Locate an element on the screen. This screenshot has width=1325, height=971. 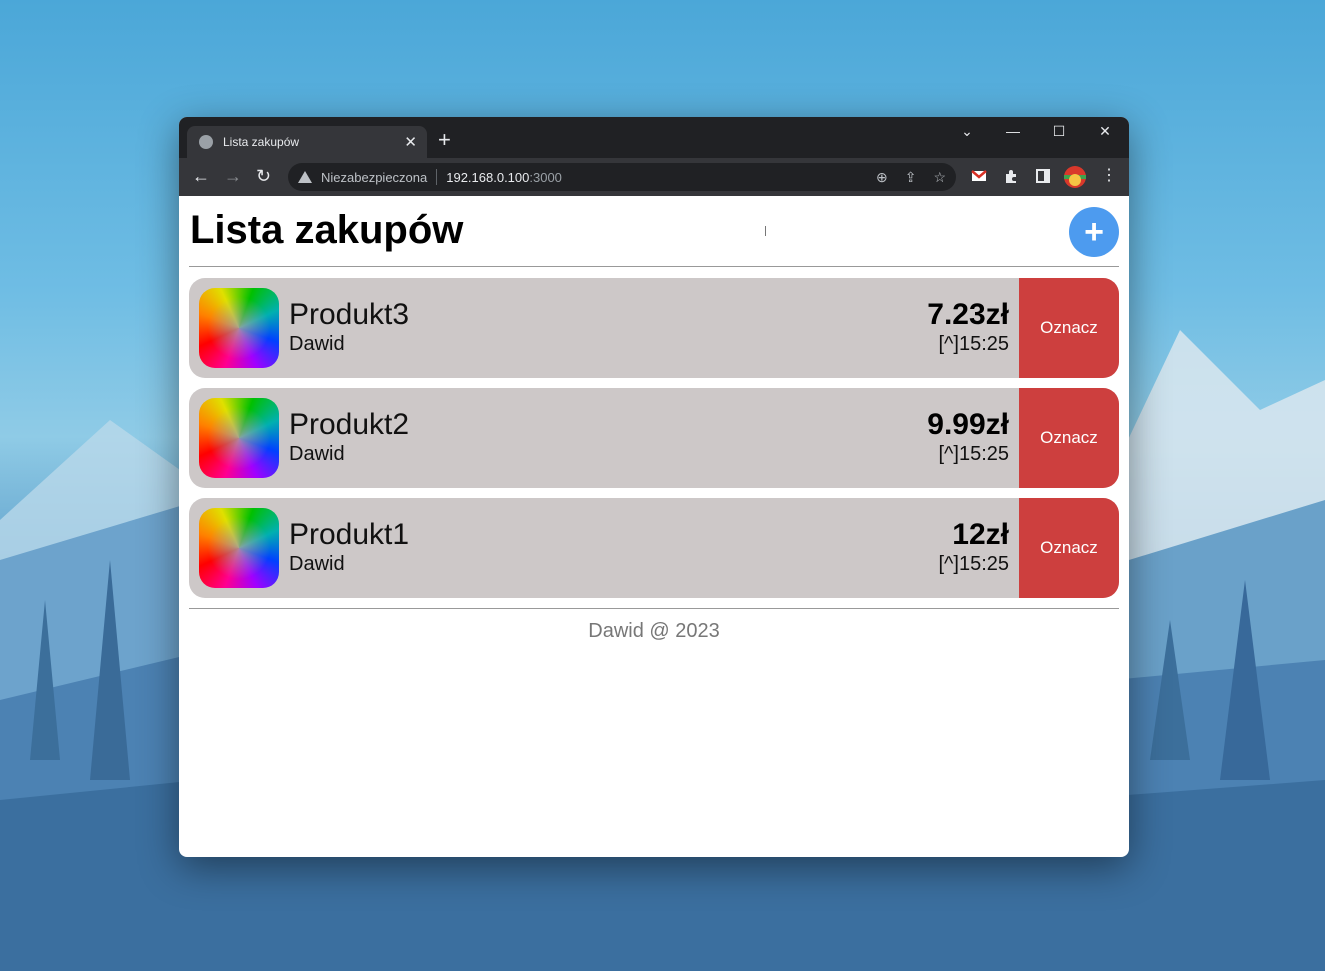
page-title: Lista zakupów is located at coordinates (327, 230).